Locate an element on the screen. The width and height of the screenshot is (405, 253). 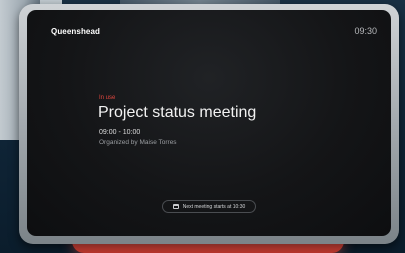
meeting-time: 09:00 - 10:00 is located at coordinates (120, 132).